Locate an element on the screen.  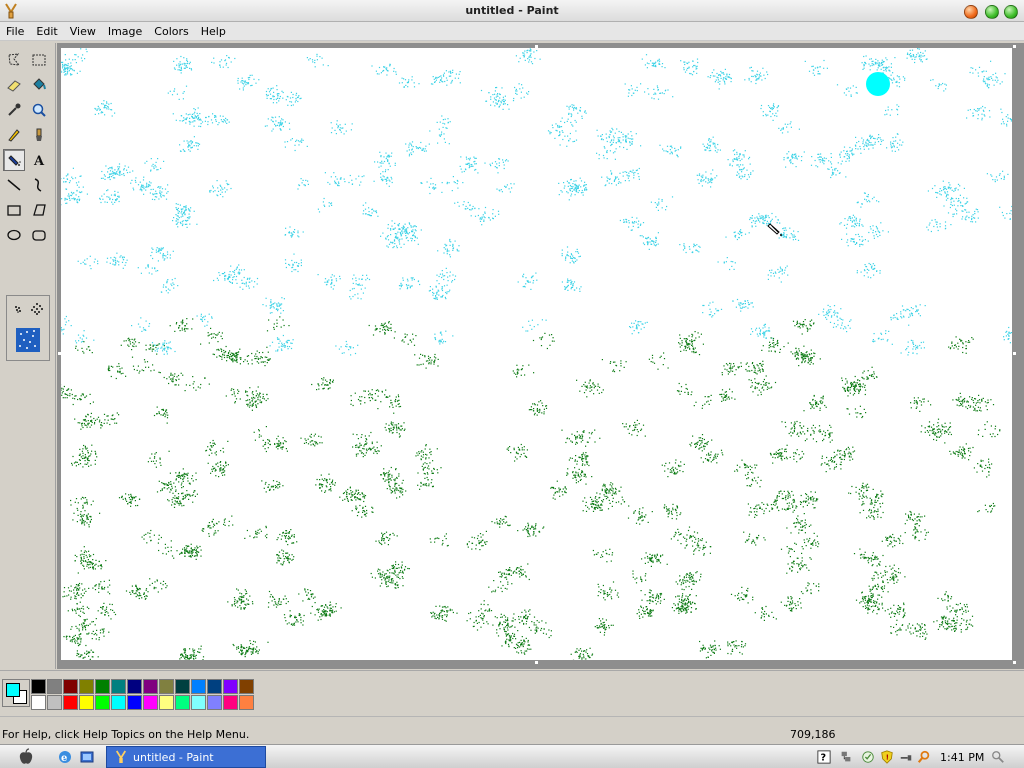
title-bar: untitled - Paint is located at coordinates (512, 11).